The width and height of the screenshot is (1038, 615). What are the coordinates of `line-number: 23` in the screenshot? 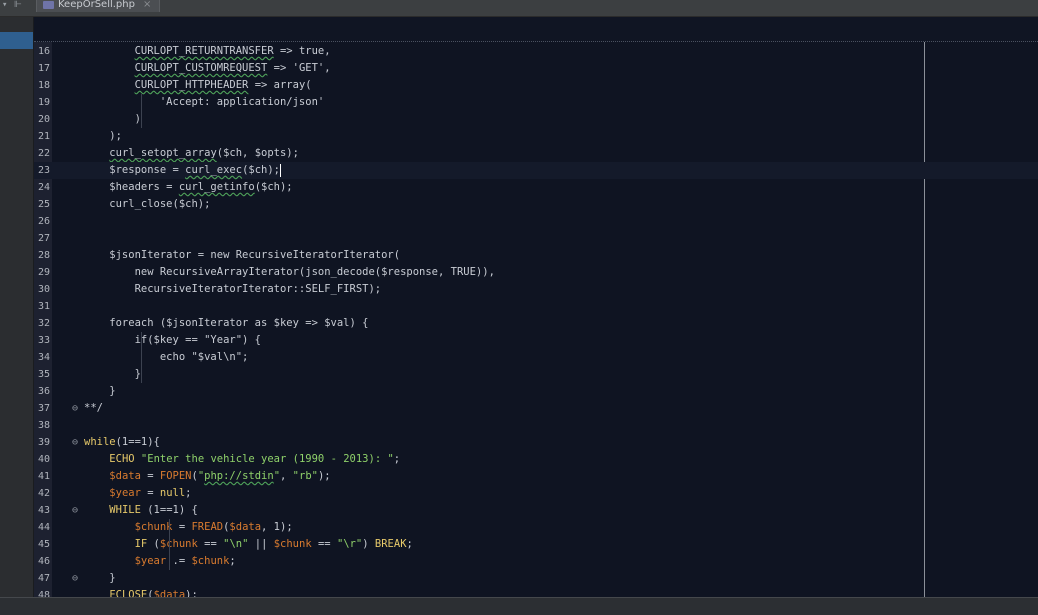 It's located at (43, 170).